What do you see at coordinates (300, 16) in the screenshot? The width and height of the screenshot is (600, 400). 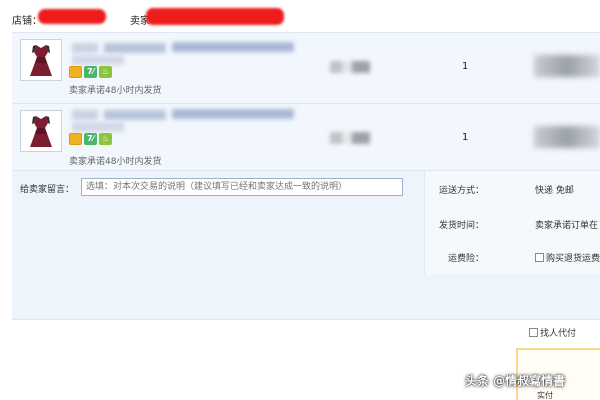 I see `order-header: 店铺： 卖家` at bounding box center [300, 16].